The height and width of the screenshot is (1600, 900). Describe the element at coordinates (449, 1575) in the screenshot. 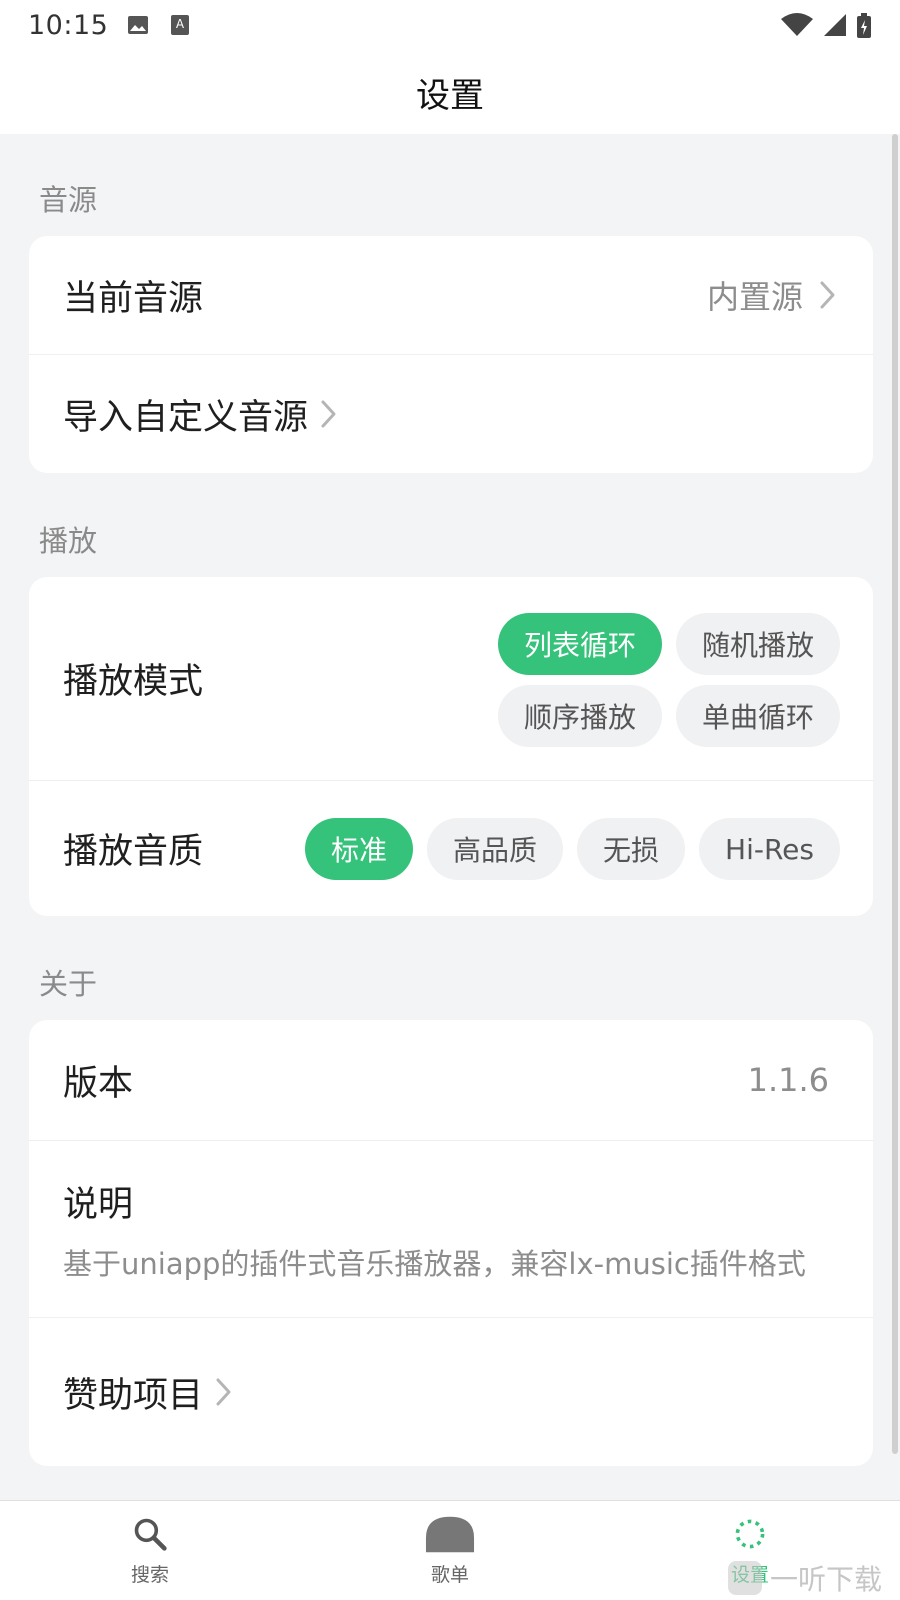

I see `tab-label-playlist: 歌单` at that location.